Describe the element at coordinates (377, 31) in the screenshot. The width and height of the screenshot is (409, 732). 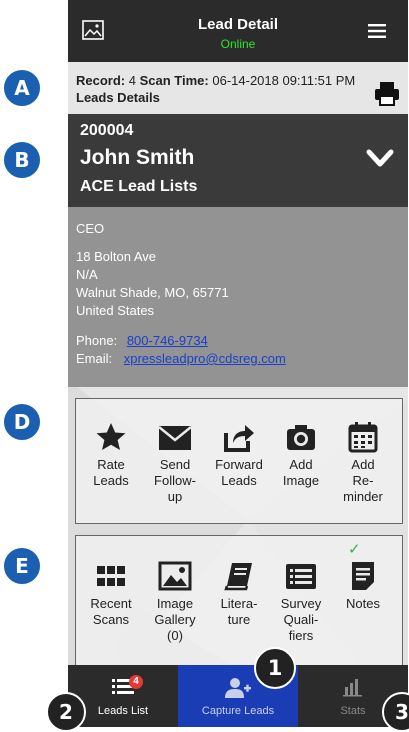
I see `hamburger-menu-icon` at that location.